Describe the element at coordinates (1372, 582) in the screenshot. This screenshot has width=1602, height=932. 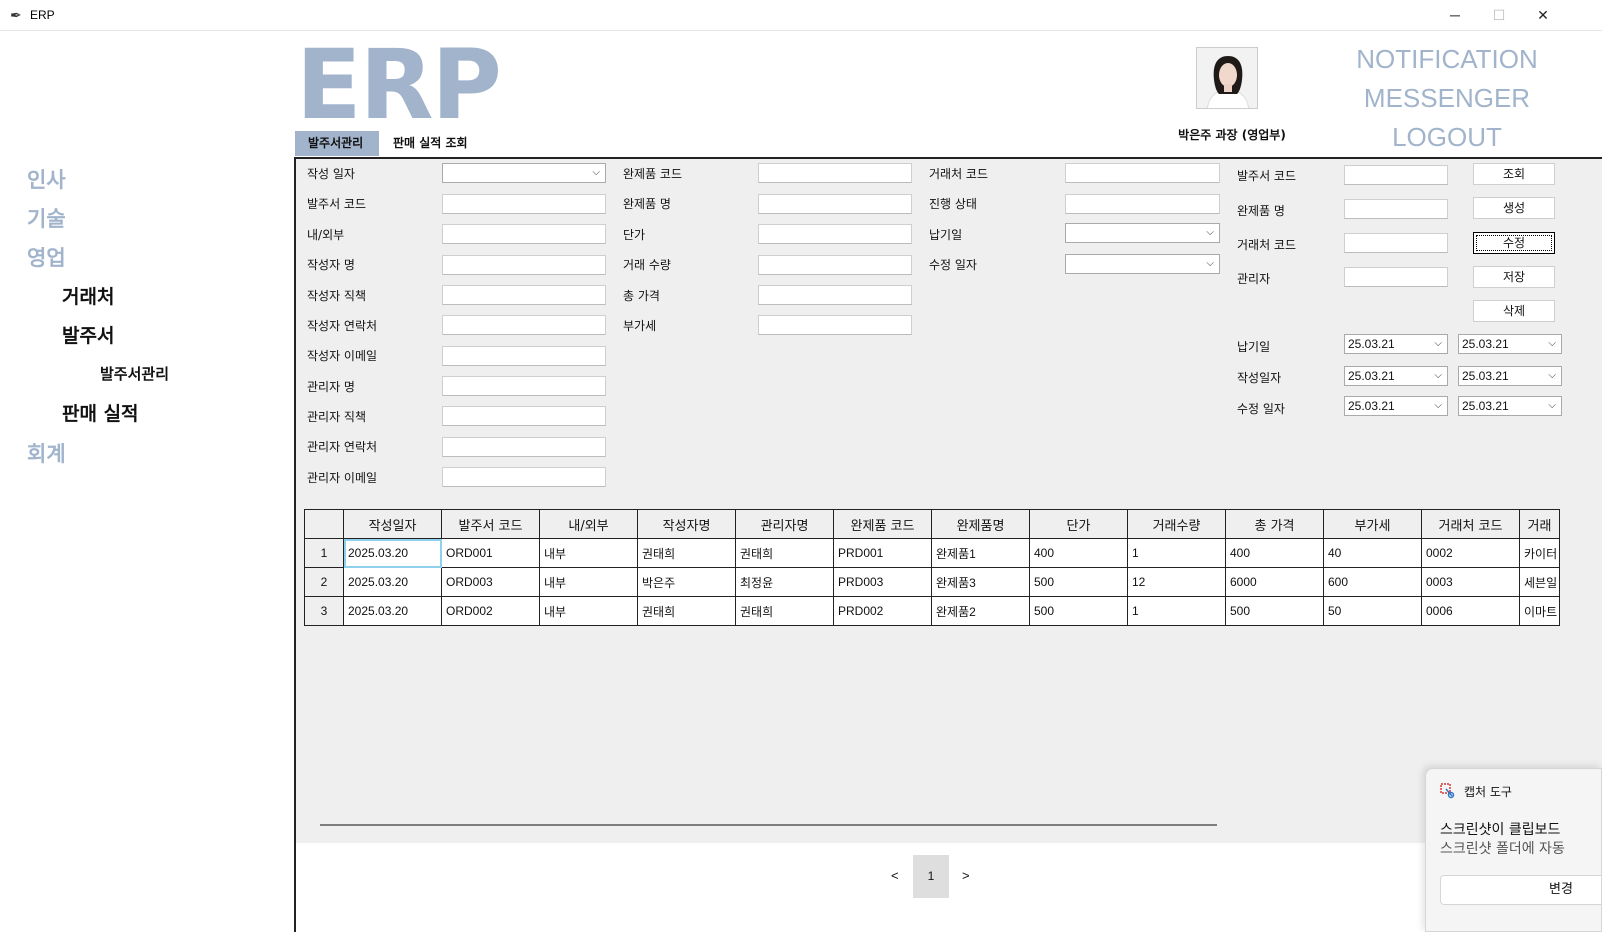
I see `table-cell: 600` at that location.